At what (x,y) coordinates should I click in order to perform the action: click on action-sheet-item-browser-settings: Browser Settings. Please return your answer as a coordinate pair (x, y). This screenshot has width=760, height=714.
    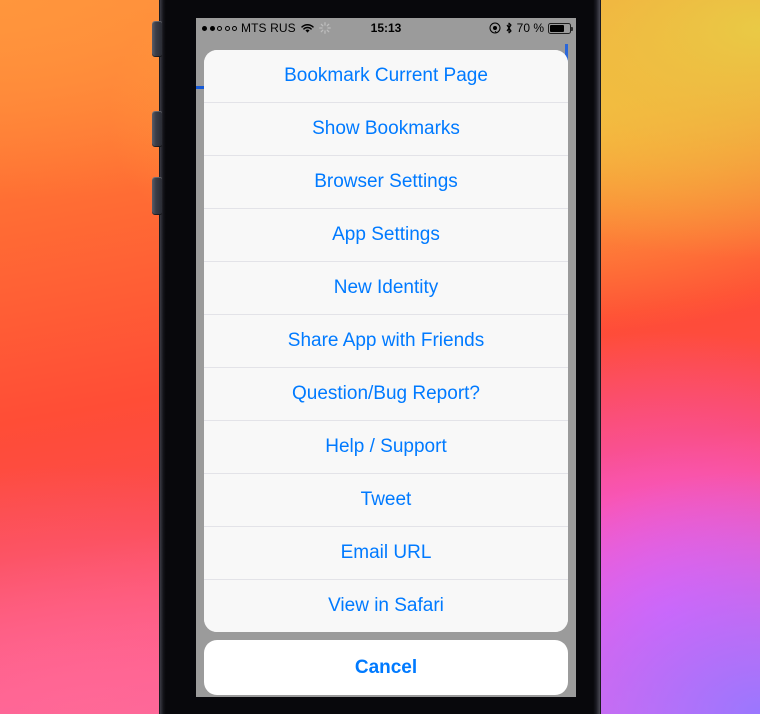
    Looking at the image, I should click on (386, 181).